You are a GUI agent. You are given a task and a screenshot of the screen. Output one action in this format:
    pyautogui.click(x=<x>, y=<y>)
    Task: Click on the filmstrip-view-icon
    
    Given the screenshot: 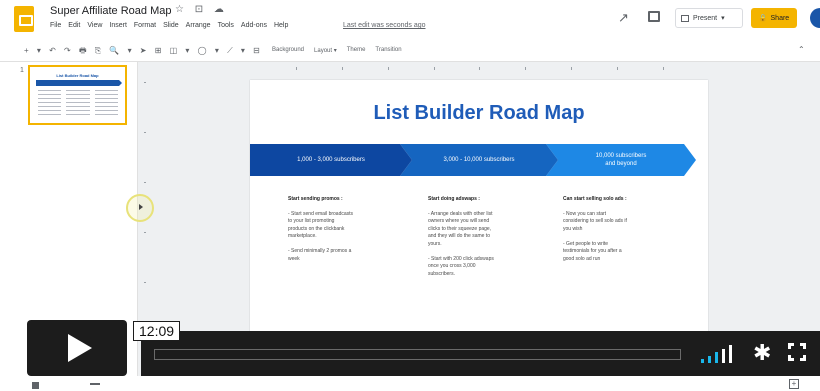 What is the action you would take?
    pyautogui.click(x=95, y=384)
    